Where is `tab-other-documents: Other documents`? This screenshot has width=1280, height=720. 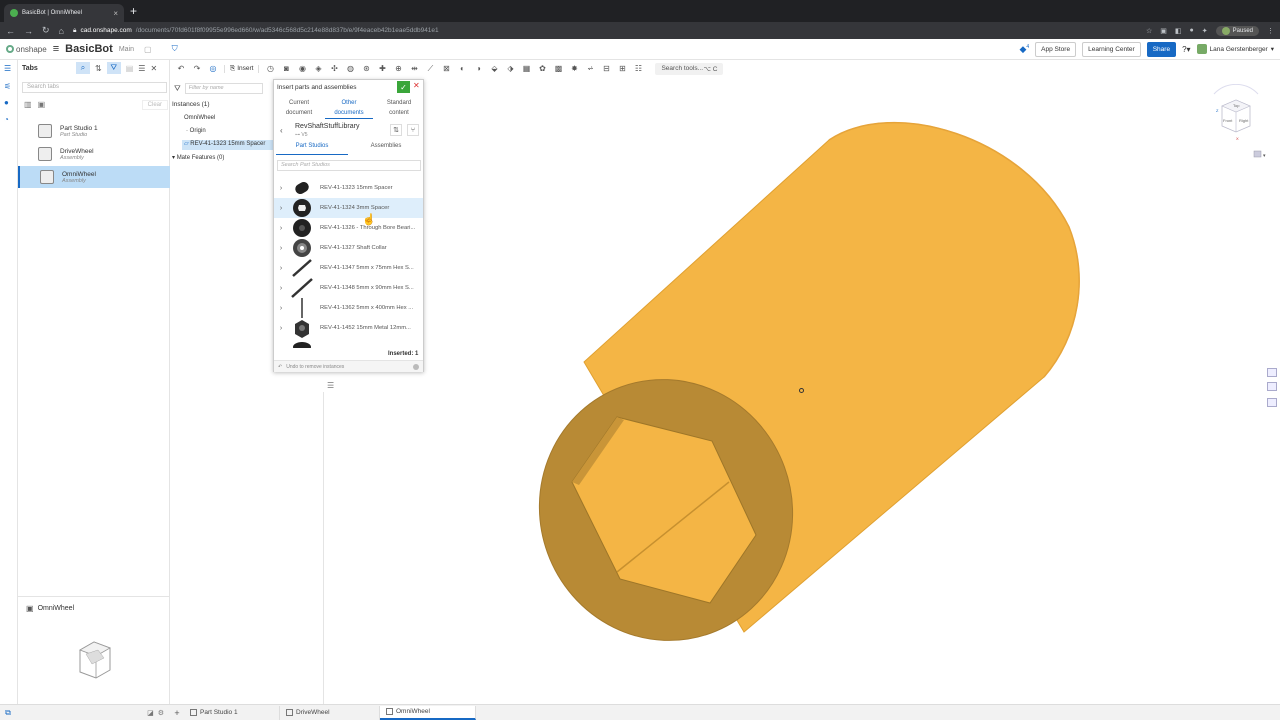 tab-other-documents: Other documents is located at coordinates (349, 108).